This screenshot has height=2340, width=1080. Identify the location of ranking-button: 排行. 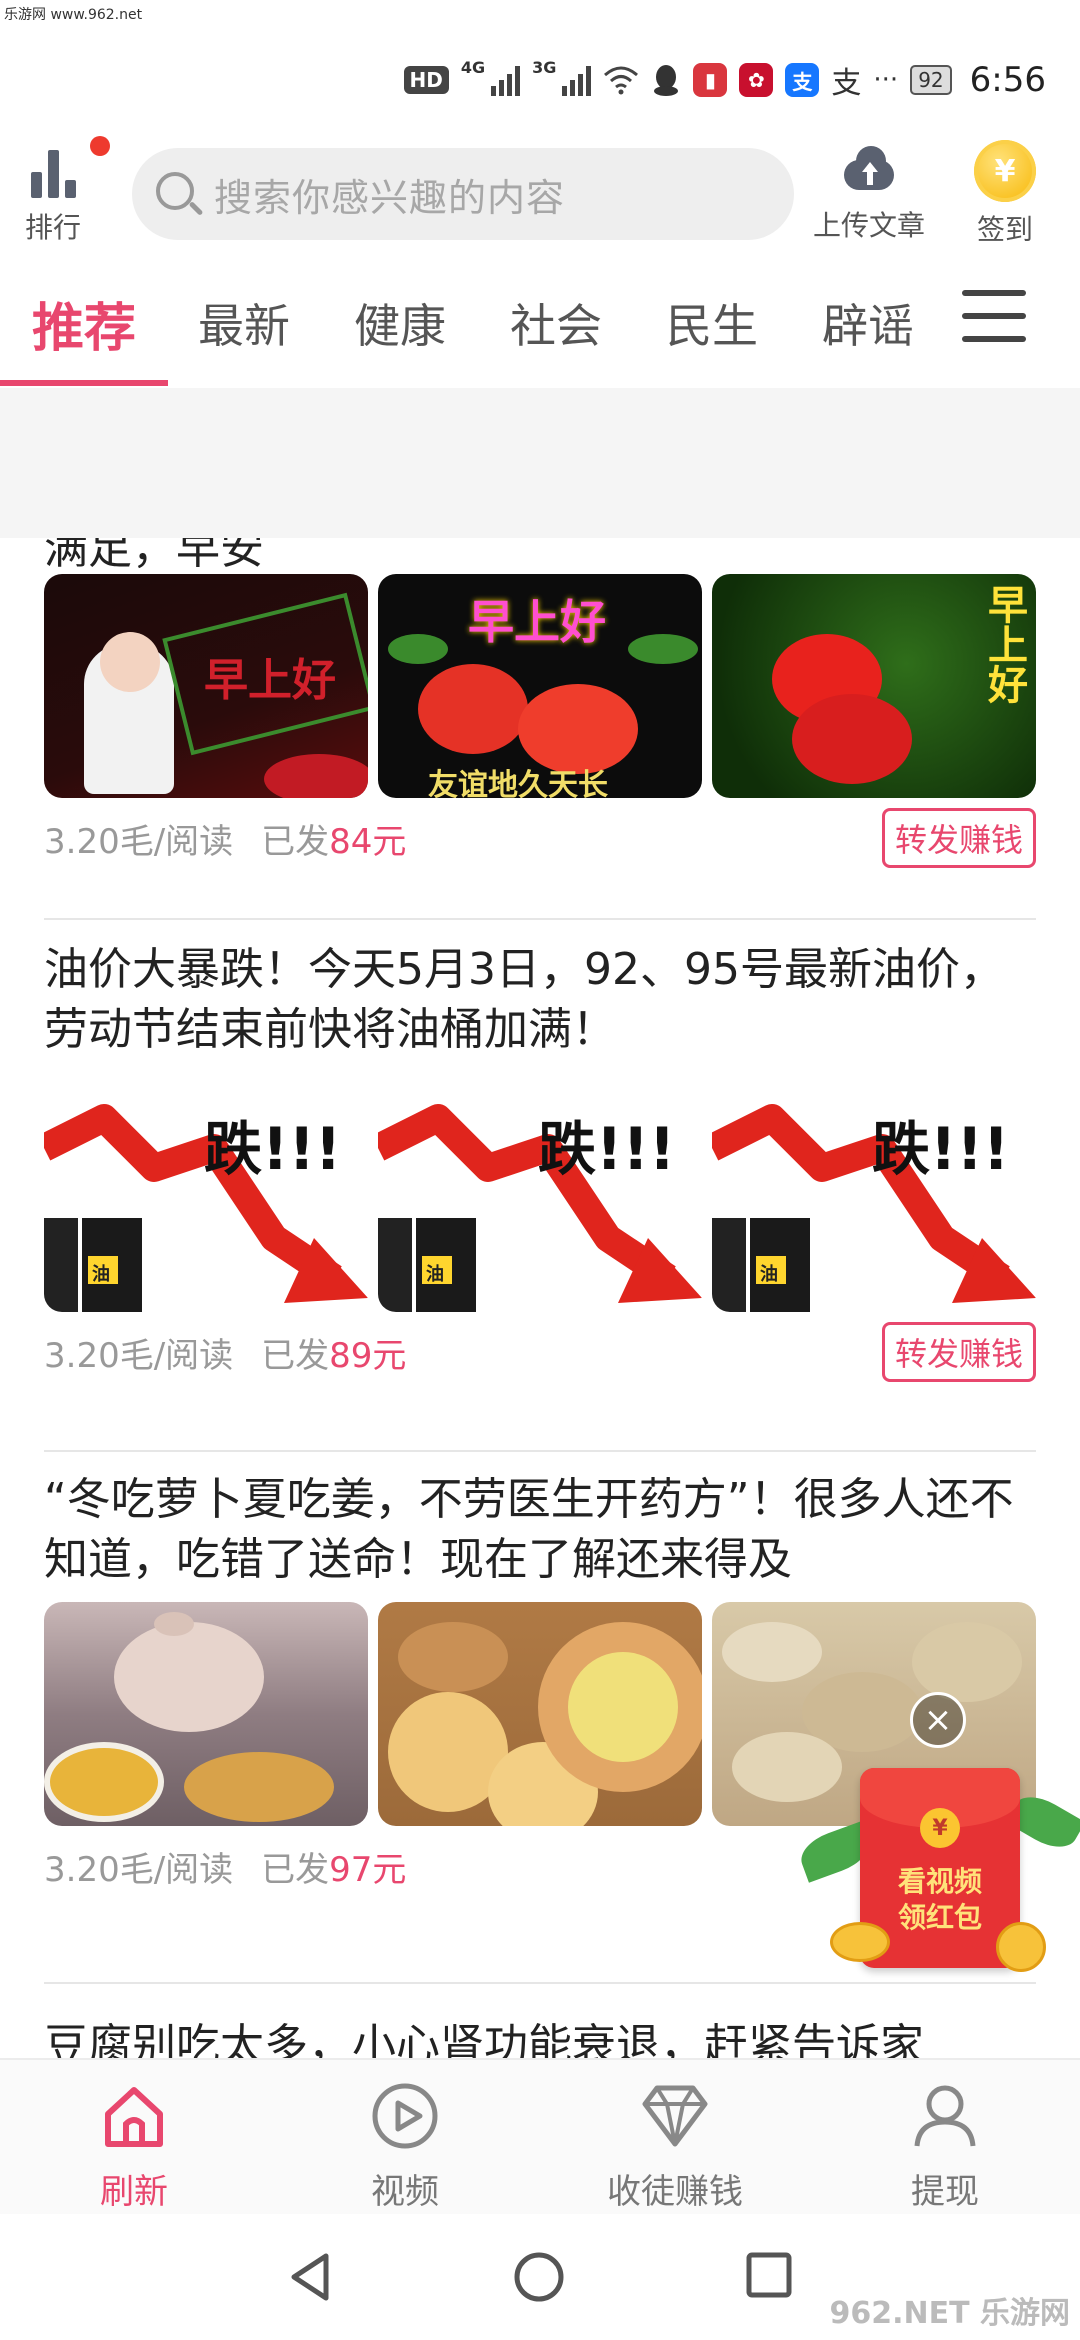
(66, 191).